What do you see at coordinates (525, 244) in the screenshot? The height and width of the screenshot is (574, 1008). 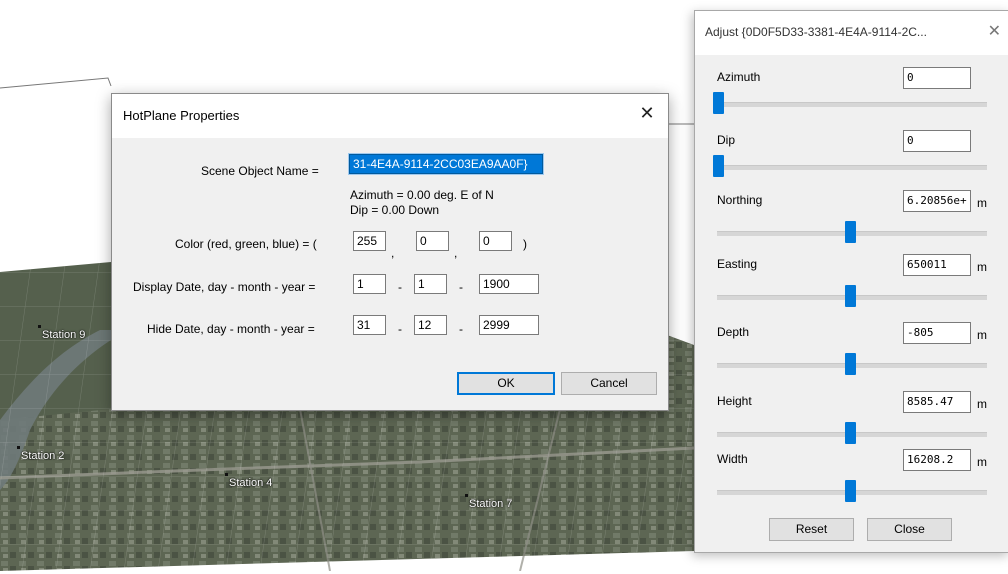 I see `color-close-paren: )` at bounding box center [525, 244].